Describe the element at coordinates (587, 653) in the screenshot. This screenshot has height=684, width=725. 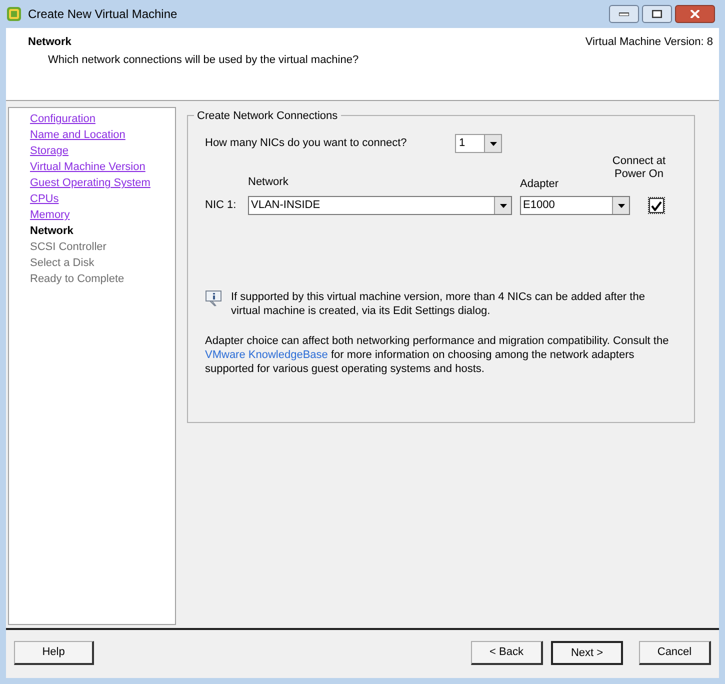
I see `next-button: Next >` at that location.